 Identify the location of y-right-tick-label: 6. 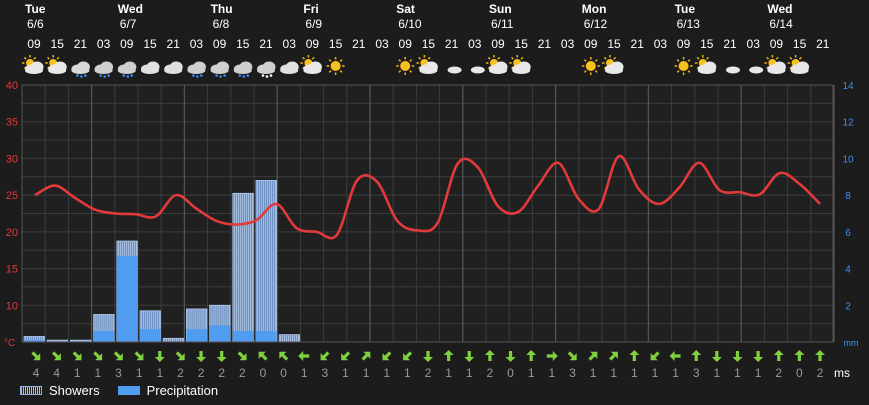
(848, 233).